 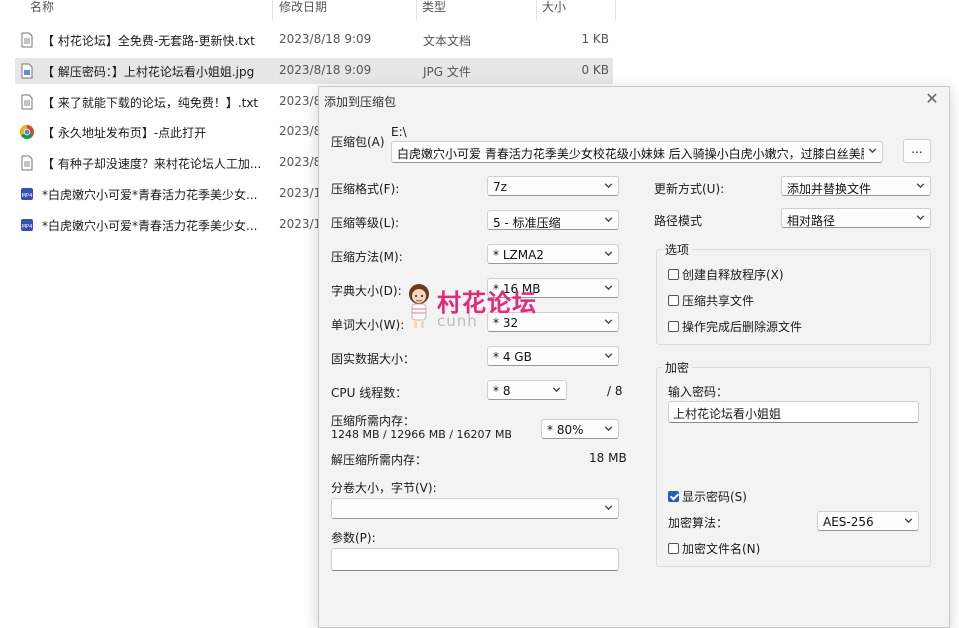 What do you see at coordinates (358, 142) in the screenshot?
I see `archive-label: 压缩包(A)` at bounding box center [358, 142].